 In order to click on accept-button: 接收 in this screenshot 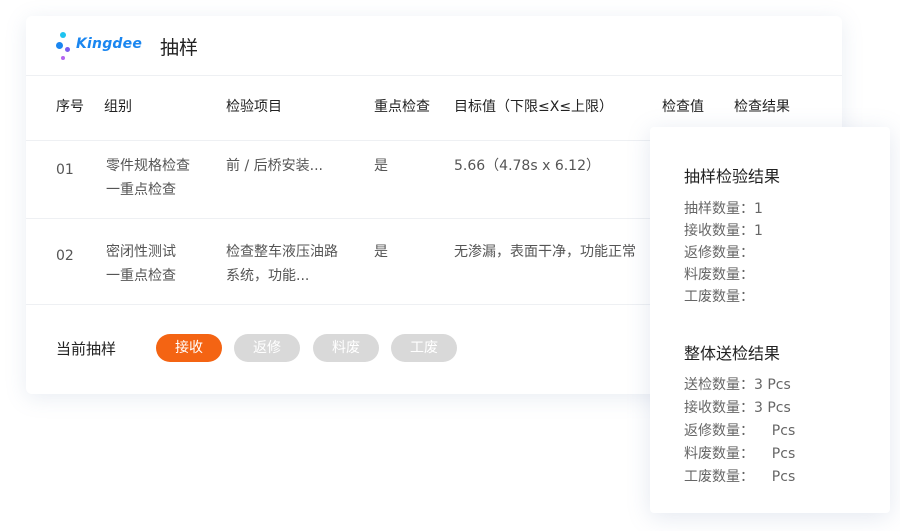, I will do `click(189, 348)`.